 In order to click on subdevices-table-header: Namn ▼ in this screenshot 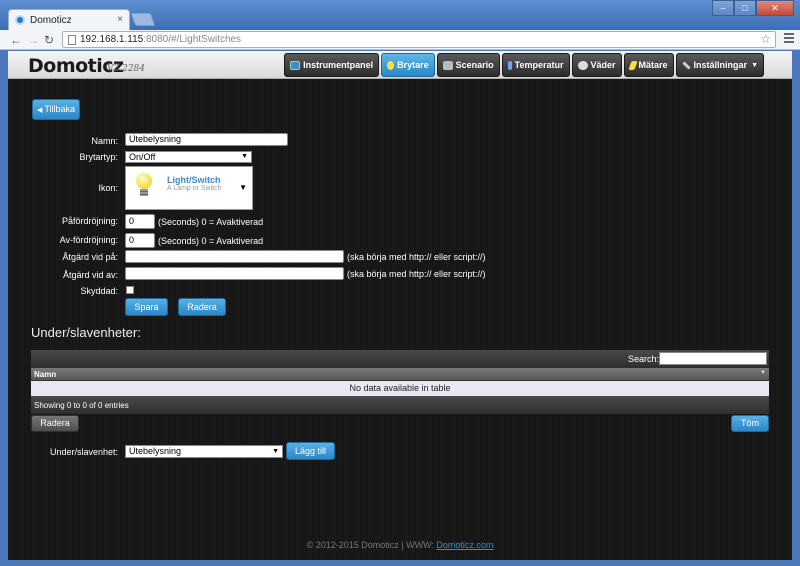, I will do `click(400, 374)`.